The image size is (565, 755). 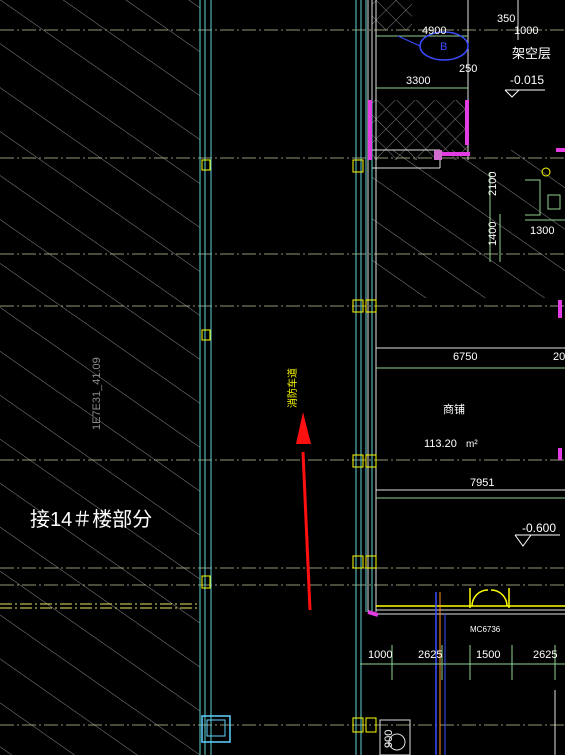 I want to click on bottom-fixture, so click(x=467, y=722).